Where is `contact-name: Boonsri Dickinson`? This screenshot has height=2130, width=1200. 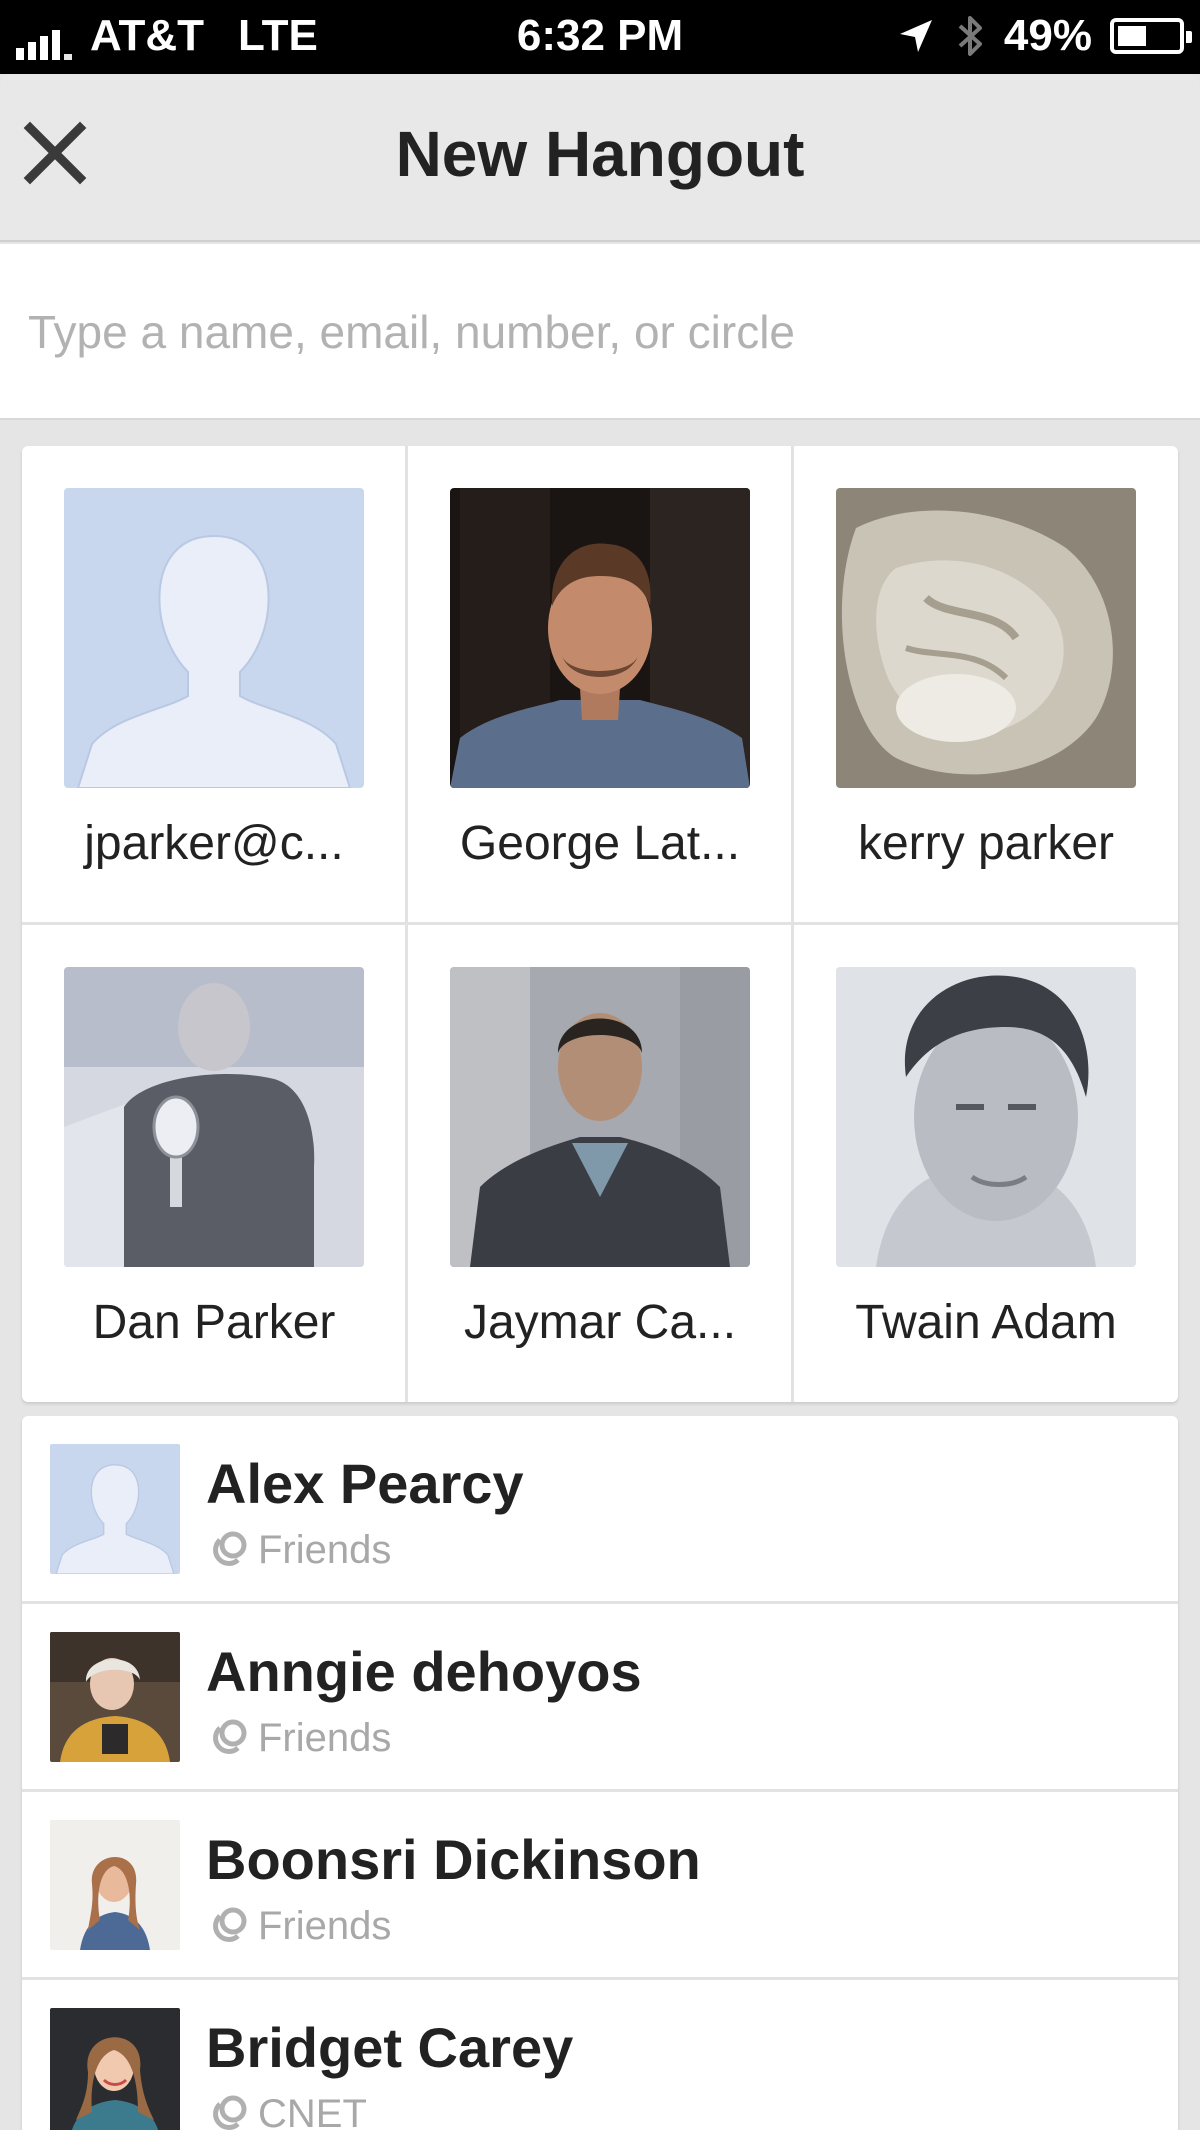
contact-name: Boonsri Dickinson is located at coordinates (453, 1859).